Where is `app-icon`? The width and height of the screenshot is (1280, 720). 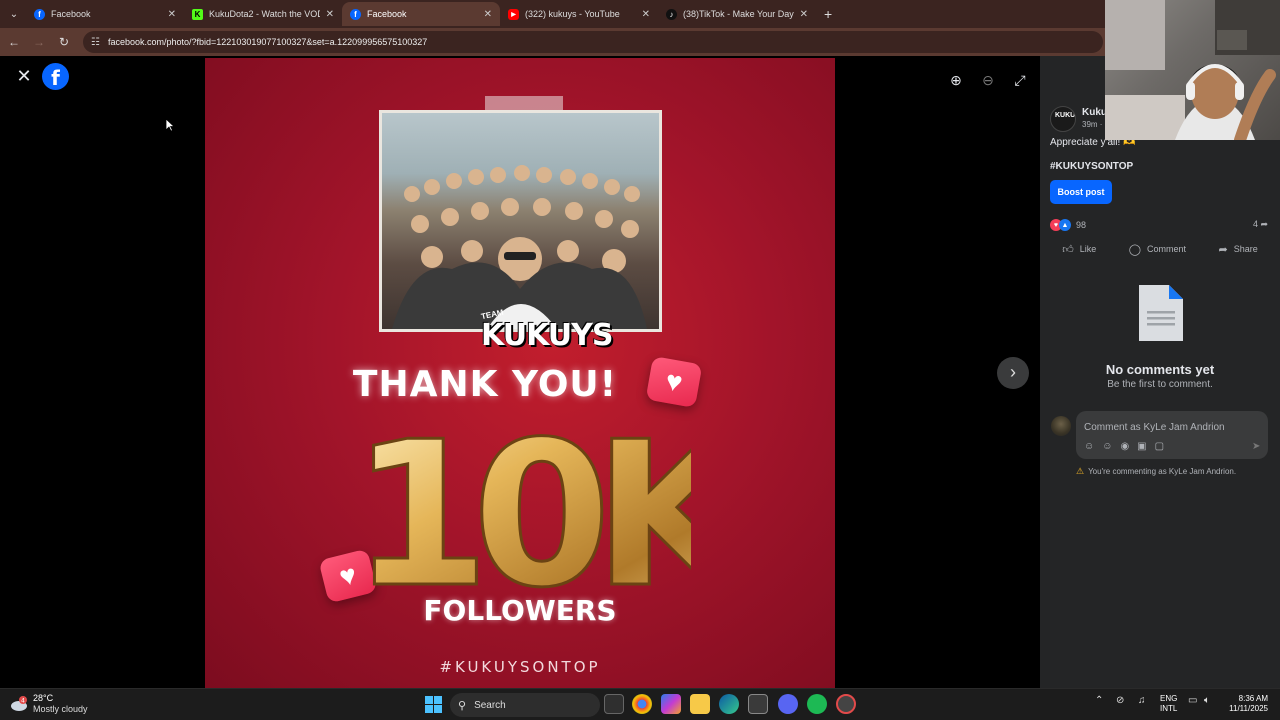
app-icon is located at coordinates (846, 704).